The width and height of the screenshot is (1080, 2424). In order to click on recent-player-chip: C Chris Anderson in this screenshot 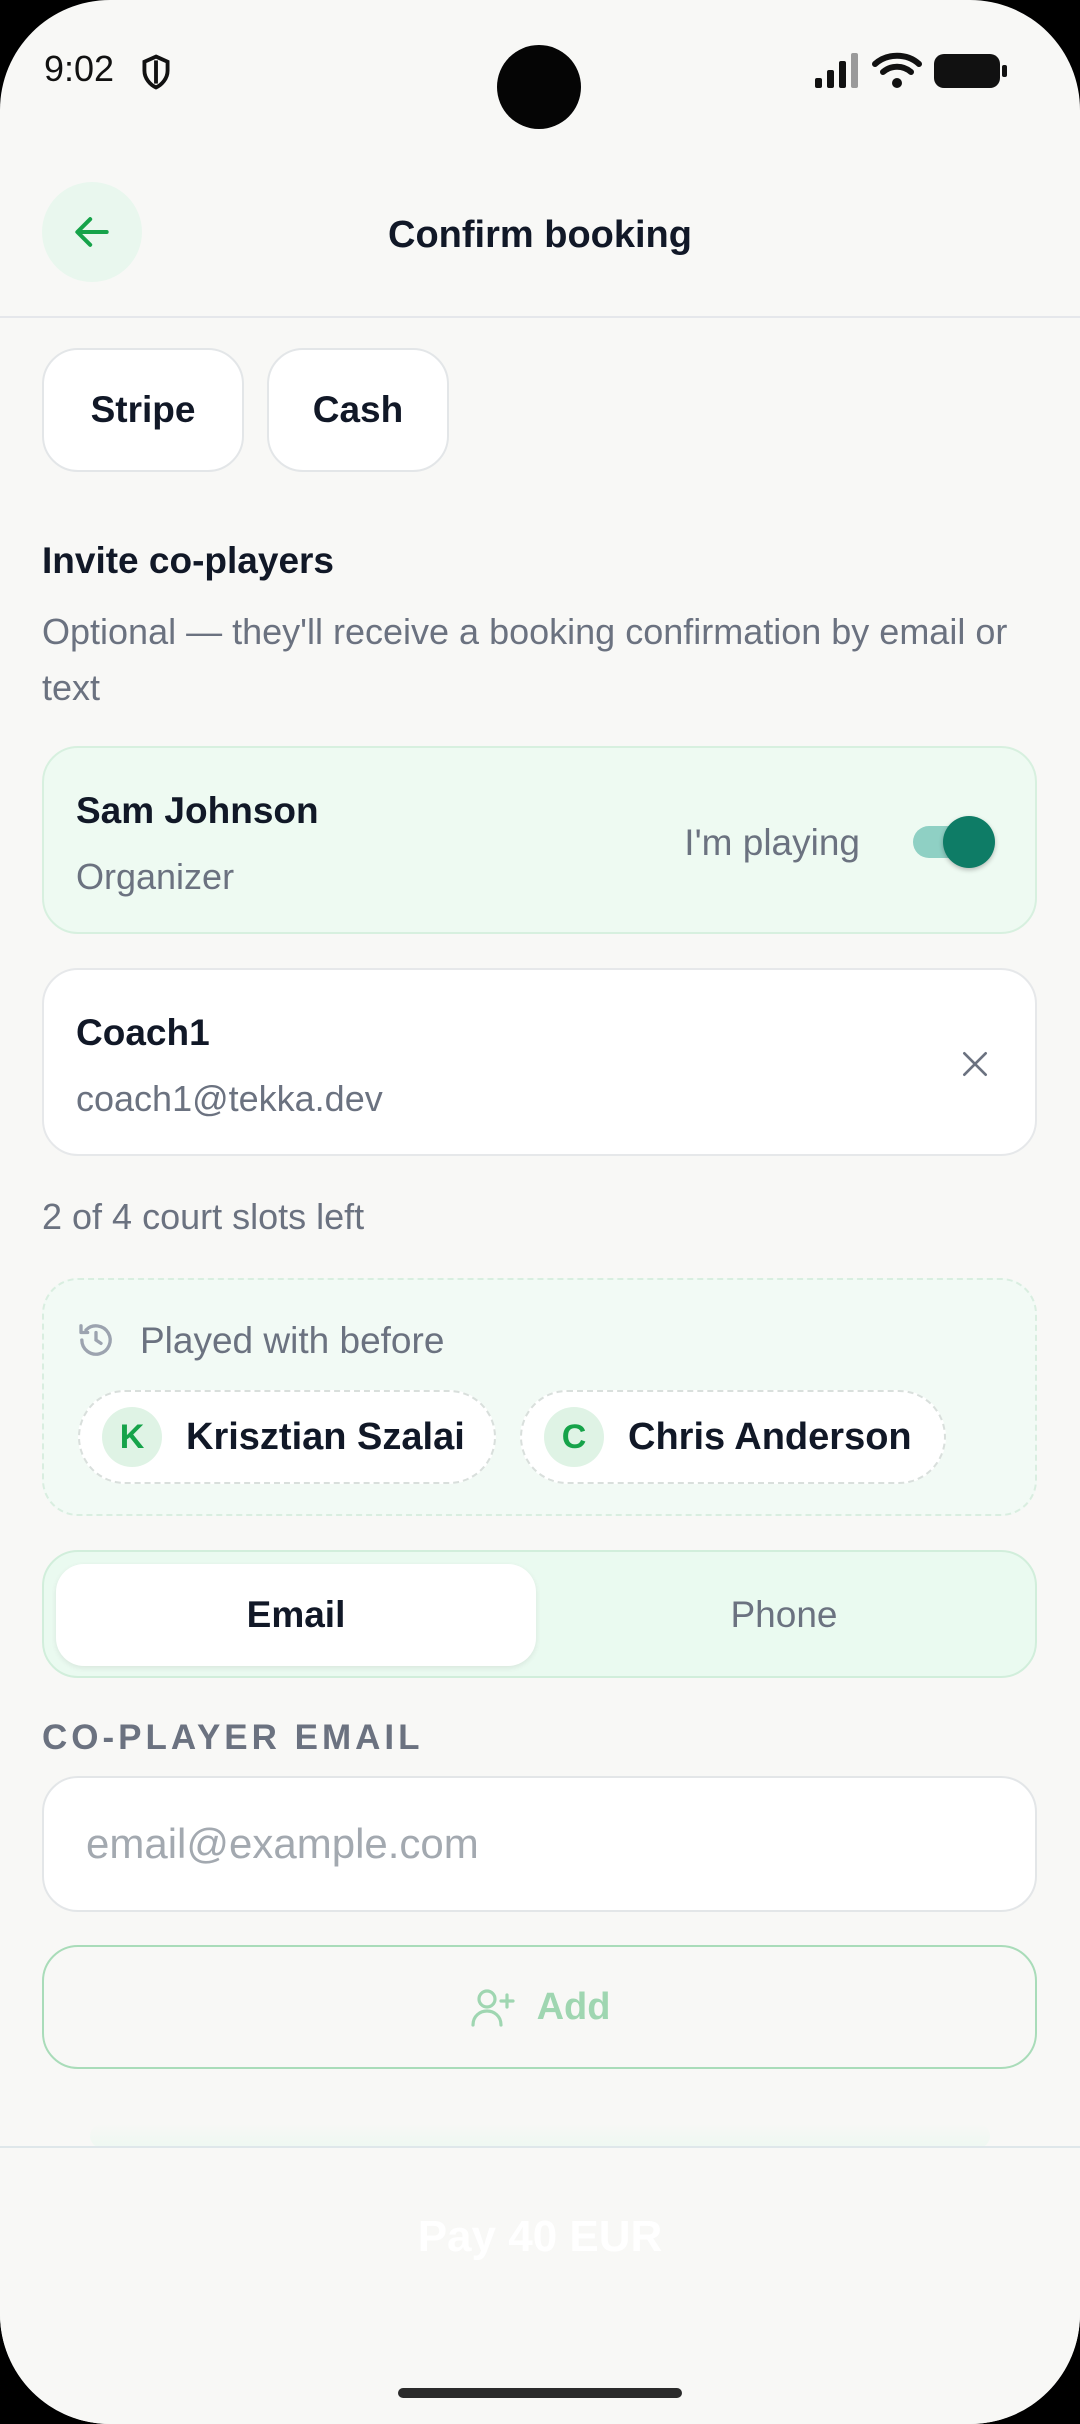, I will do `click(733, 1437)`.